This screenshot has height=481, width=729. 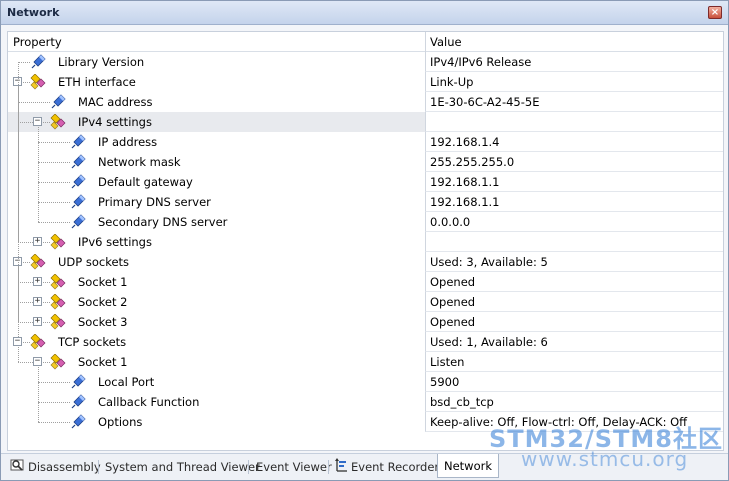 I want to click on value-cell: IPv4/IPv6 Release, so click(x=574, y=62).